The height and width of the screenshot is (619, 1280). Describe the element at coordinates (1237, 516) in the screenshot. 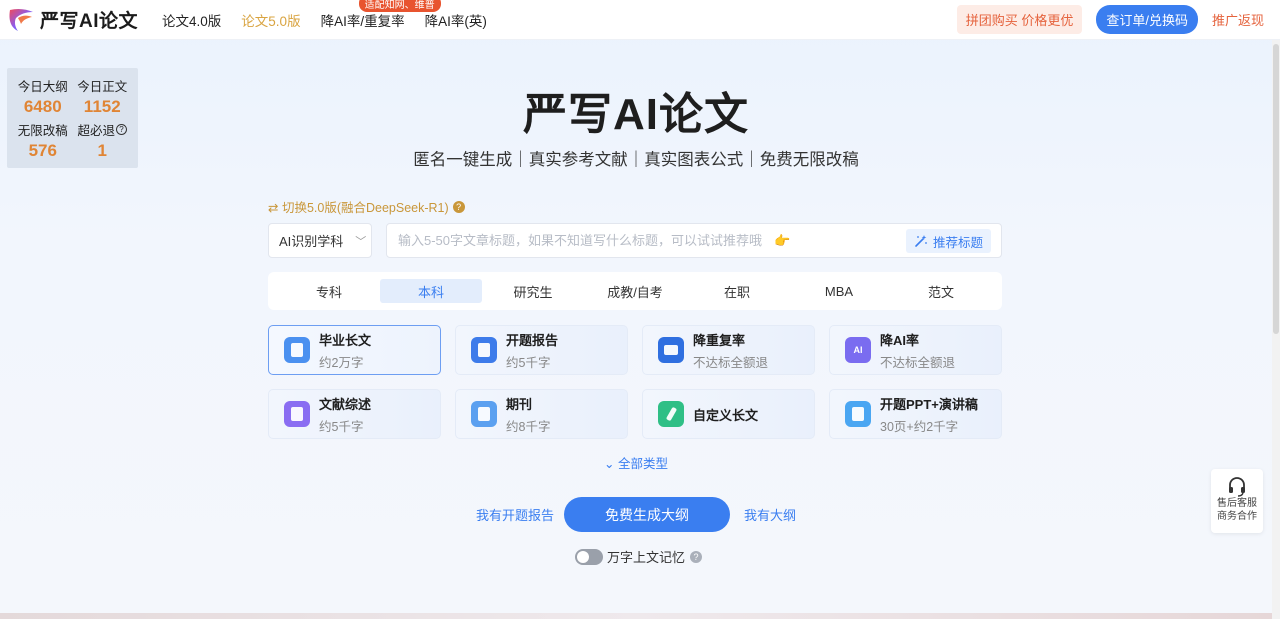

I see `service-line-2: 商务合作` at that location.